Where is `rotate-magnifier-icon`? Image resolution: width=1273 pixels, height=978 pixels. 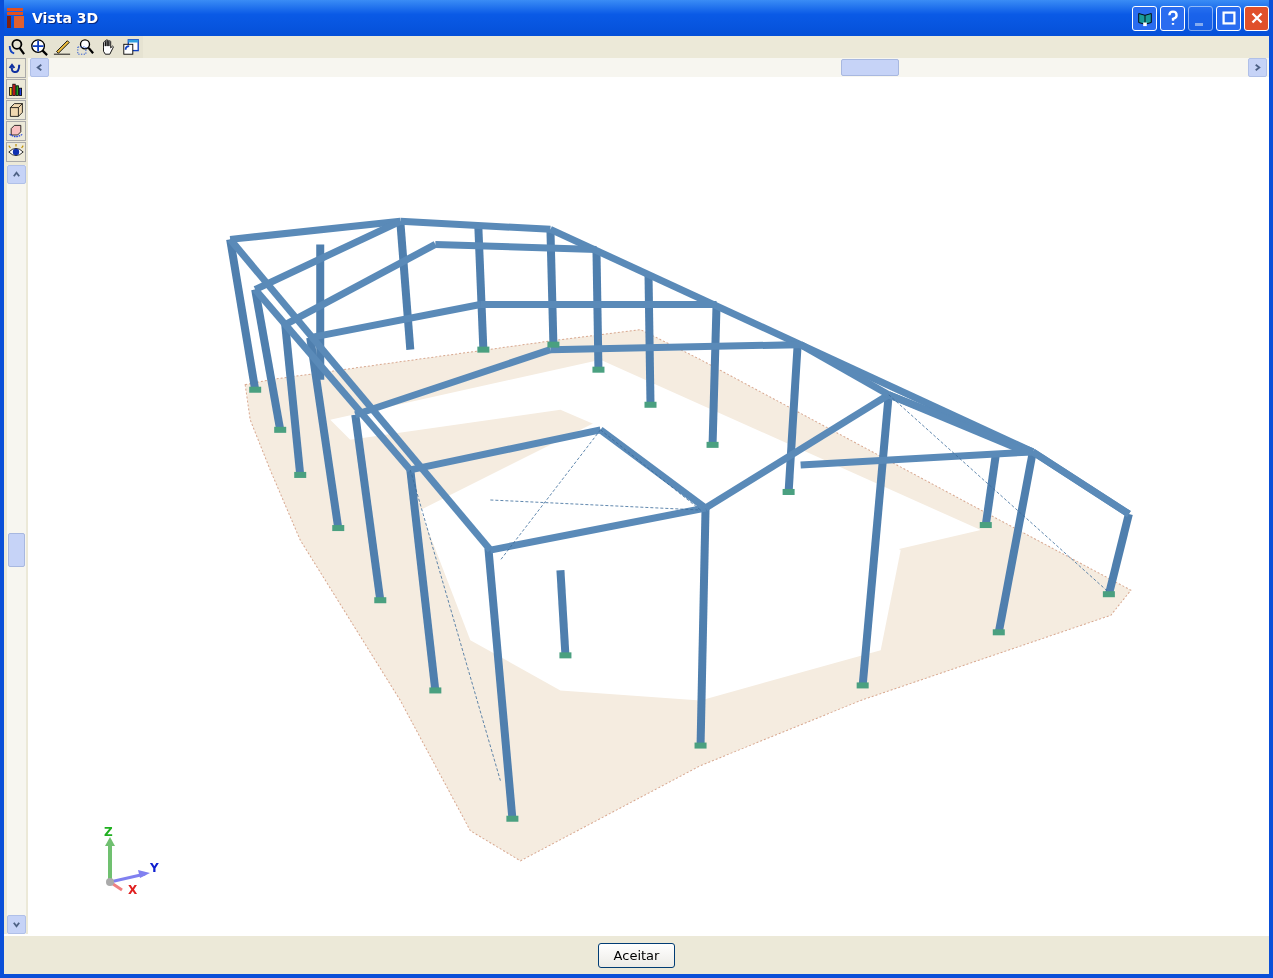
rotate-magnifier-icon is located at coordinates (16, 47).